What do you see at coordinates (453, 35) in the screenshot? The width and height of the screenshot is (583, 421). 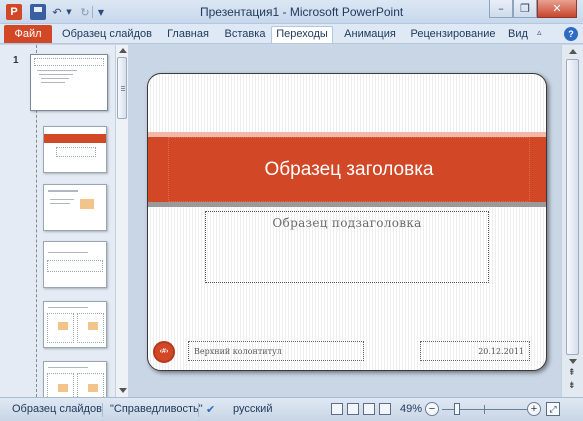 I see `tab-review: Рецензирование` at bounding box center [453, 35].